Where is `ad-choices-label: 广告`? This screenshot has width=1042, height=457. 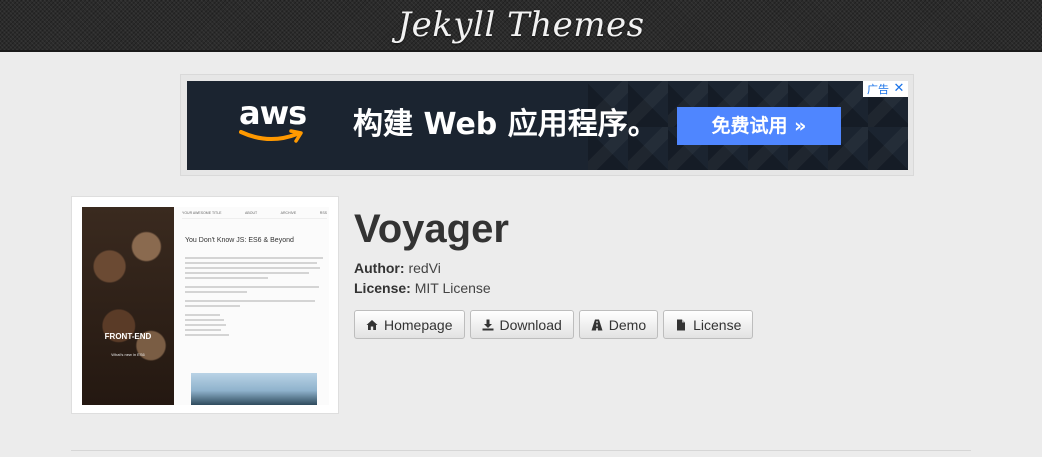 ad-choices-label: 广告 is located at coordinates (878, 89).